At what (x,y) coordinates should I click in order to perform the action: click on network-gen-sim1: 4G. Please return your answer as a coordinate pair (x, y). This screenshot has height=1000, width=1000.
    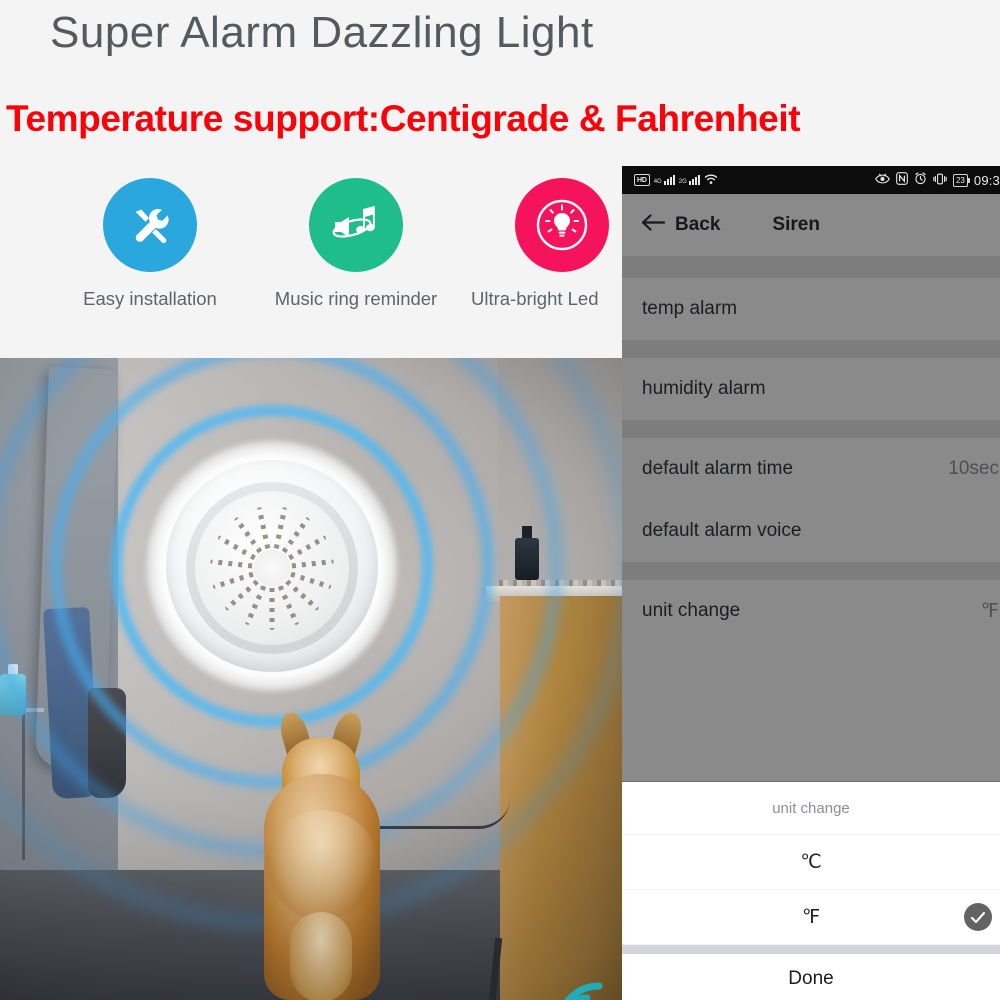
    Looking at the image, I should click on (657, 182).